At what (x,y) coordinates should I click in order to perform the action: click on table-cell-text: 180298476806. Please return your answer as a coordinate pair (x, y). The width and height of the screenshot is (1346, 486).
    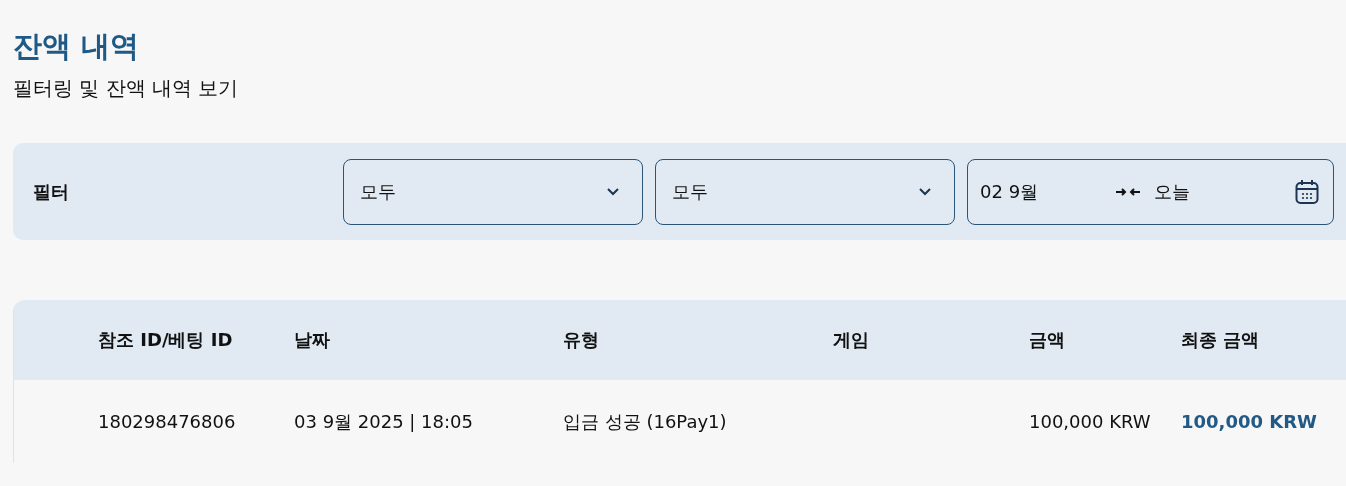
    Looking at the image, I should click on (167, 421).